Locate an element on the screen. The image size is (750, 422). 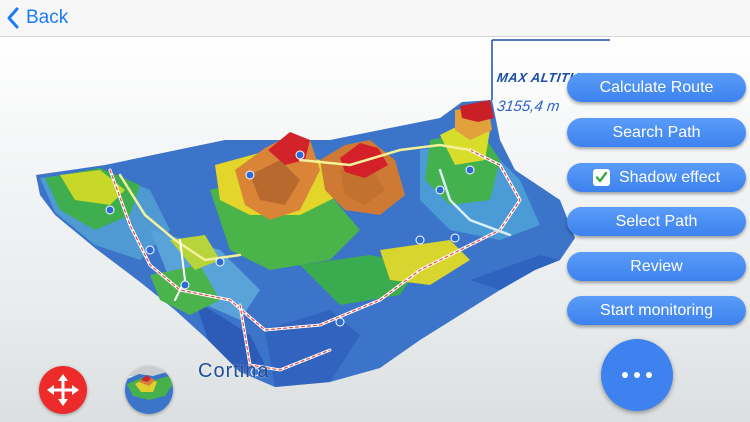
review-button: Review is located at coordinates (656, 266).